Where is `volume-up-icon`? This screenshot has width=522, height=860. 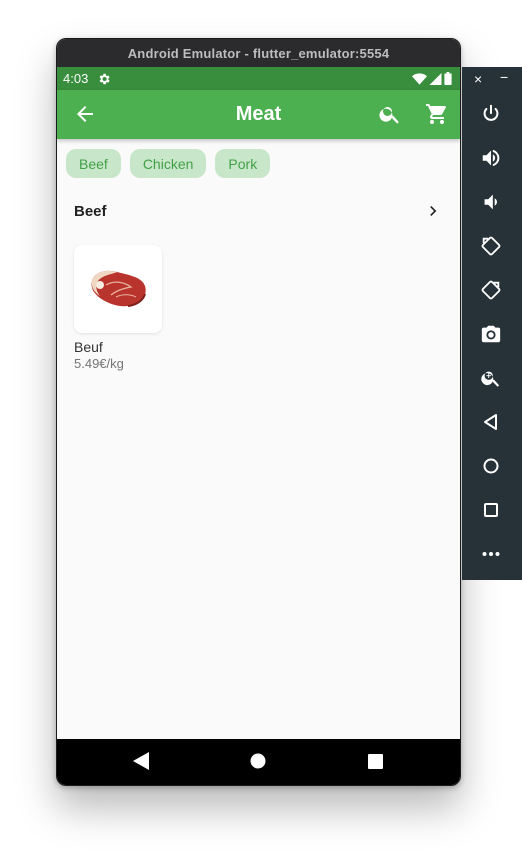 volume-up-icon is located at coordinates (491, 158).